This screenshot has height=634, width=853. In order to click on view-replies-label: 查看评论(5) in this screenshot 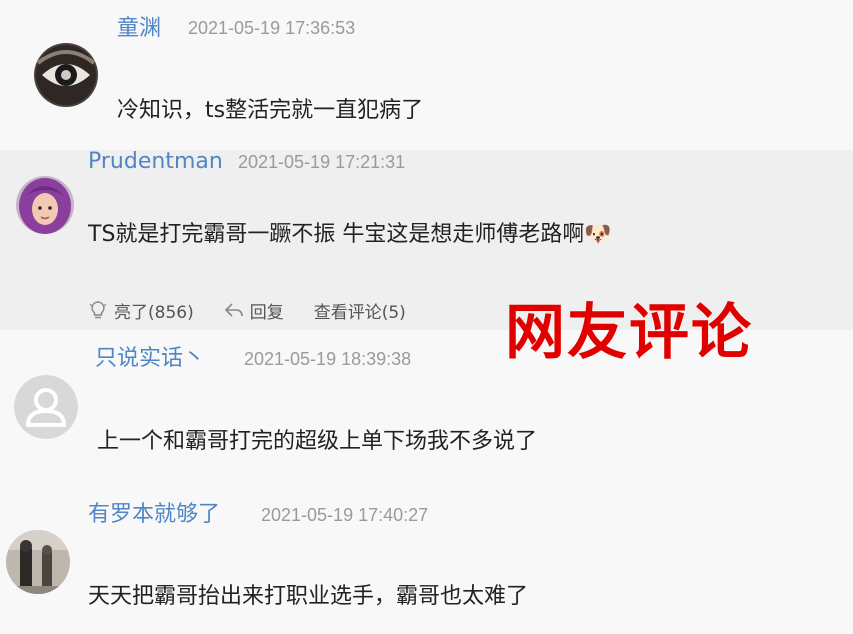, I will do `click(359, 312)`.